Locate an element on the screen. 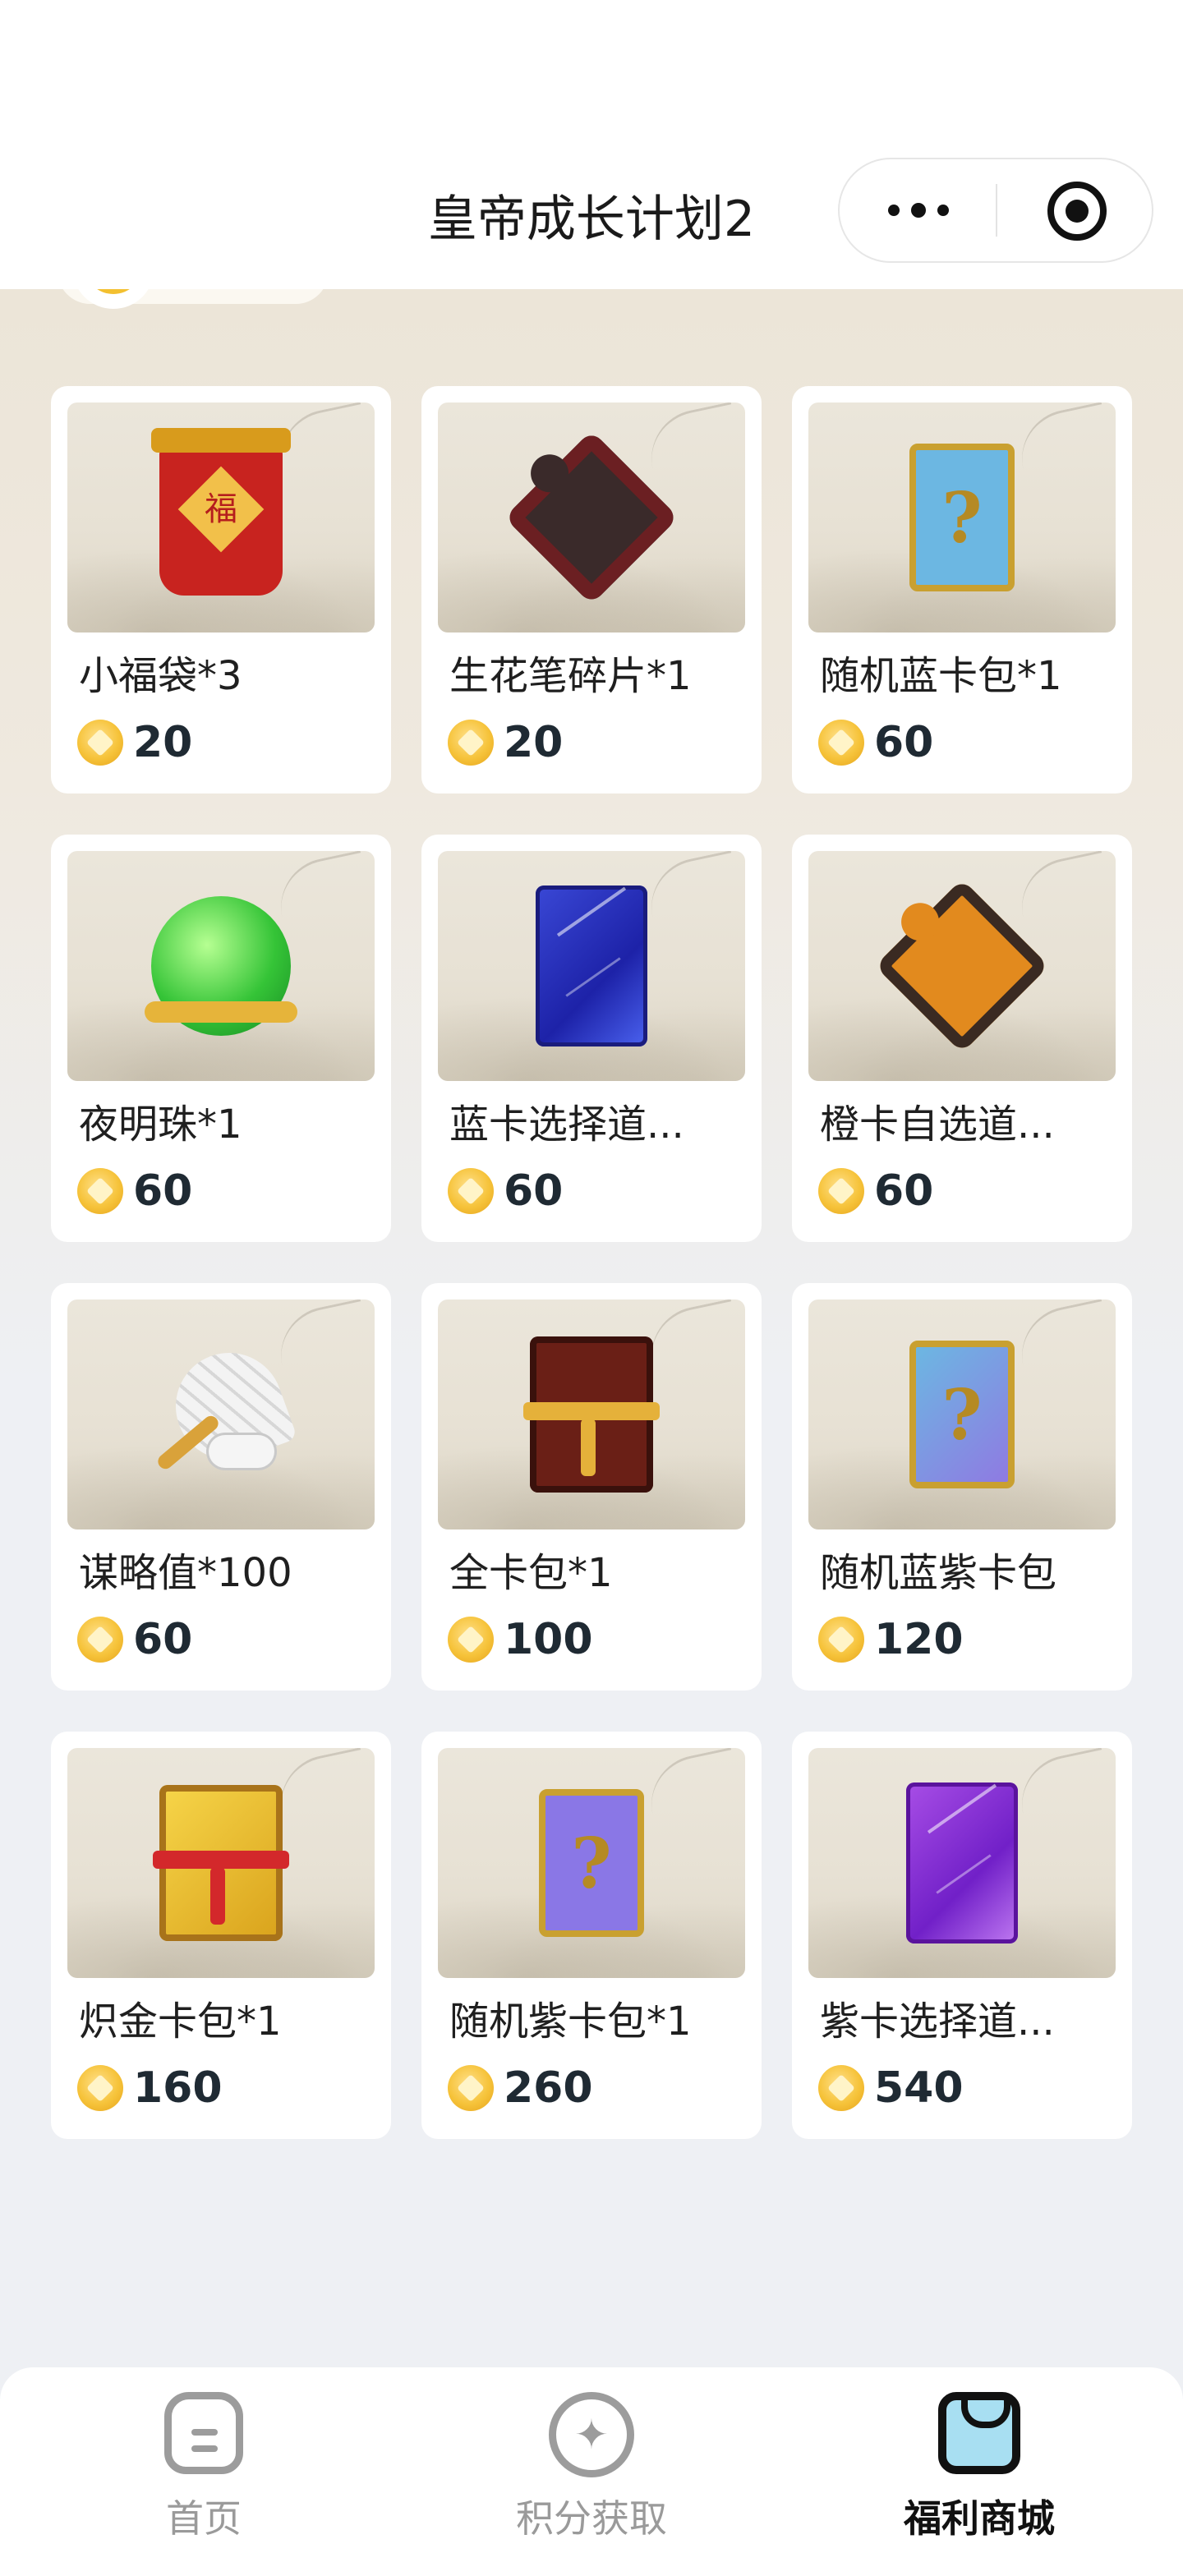 The width and height of the screenshot is (1183, 2576). tab-points: 积分获取 is located at coordinates (591, 2474).